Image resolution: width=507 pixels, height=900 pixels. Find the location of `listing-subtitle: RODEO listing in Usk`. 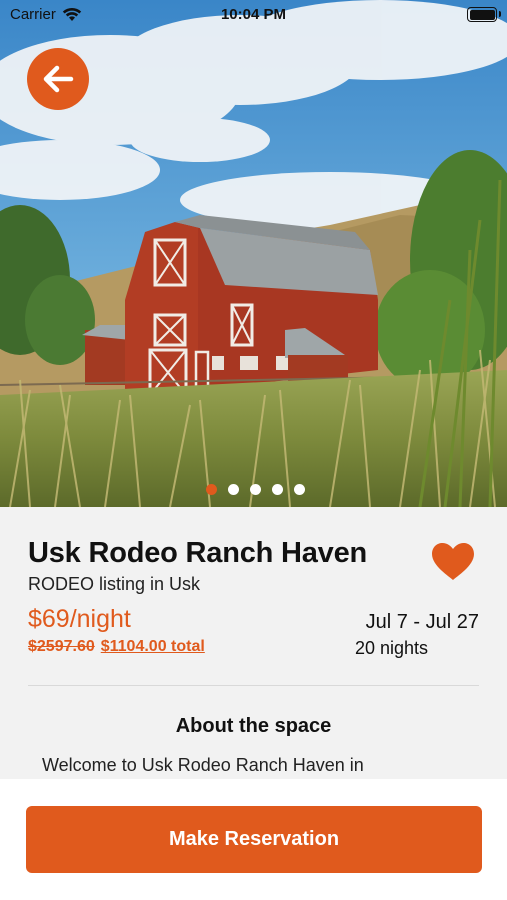

listing-subtitle: RODEO listing in Usk is located at coordinates (114, 584).